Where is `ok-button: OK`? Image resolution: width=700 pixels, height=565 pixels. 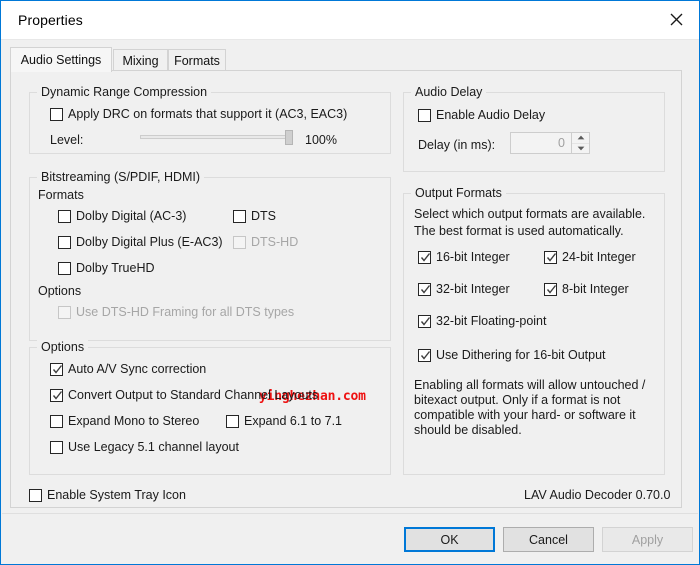 ok-button: OK is located at coordinates (449, 539).